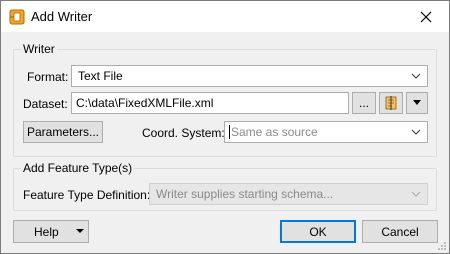 The image size is (450, 254). What do you see at coordinates (326, 132) in the screenshot?
I see `coord-system-select: Same as source` at bounding box center [326, 132].